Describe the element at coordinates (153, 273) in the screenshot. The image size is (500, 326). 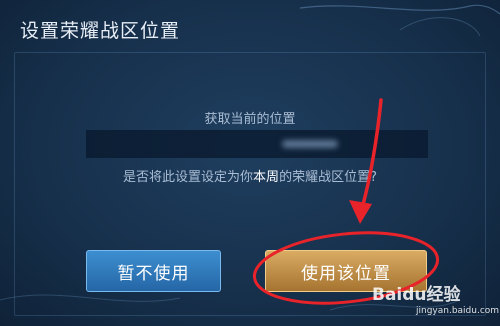
I see `cancel-button-label: 暂不使用` at that location.